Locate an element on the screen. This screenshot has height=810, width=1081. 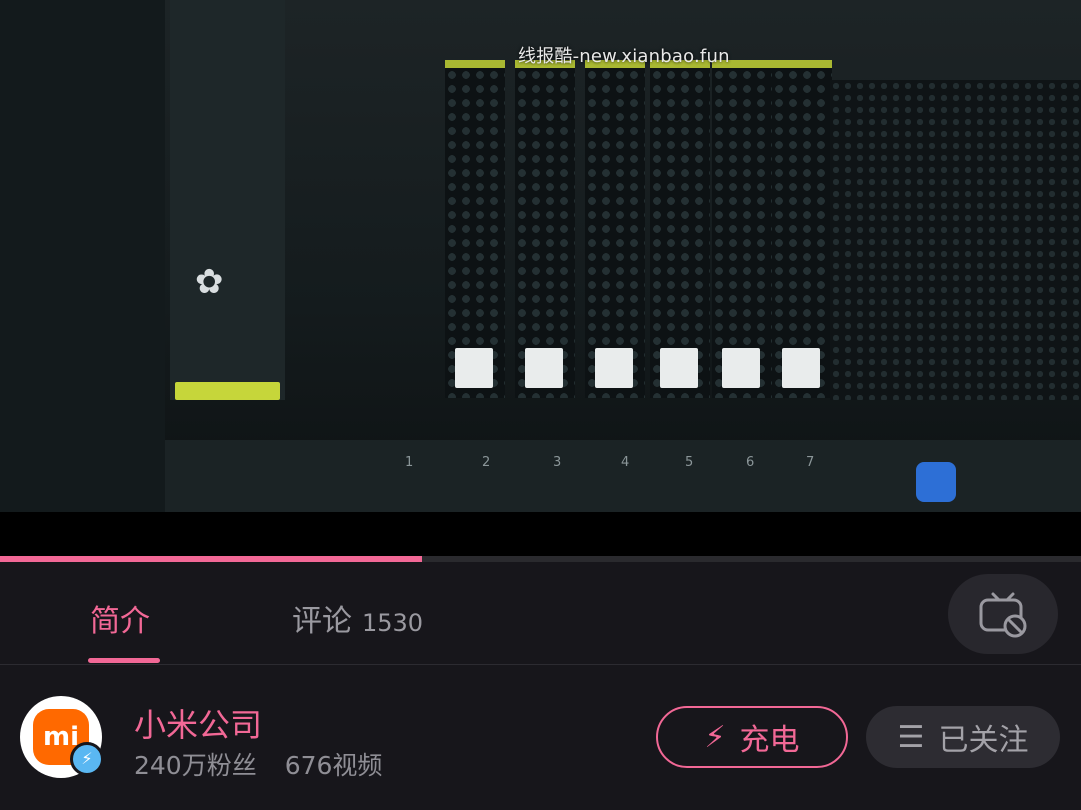
tv-no-danmaku-icon is located at coordinates (1003, 615).